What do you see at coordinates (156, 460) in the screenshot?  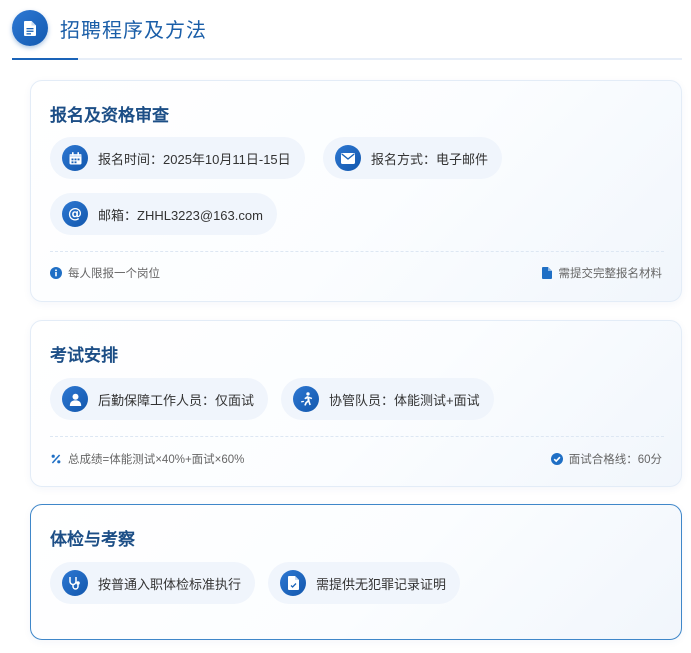 I see `note-text: 总成绩=体能测试×40%+面试×60%` at bounding box center [156, 460].